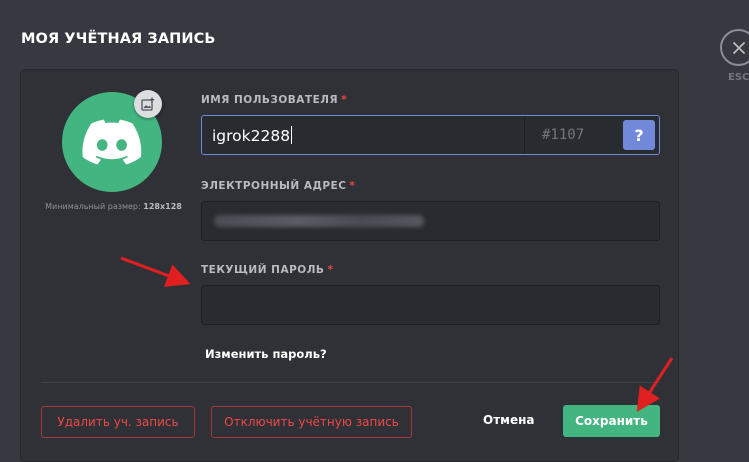 This screenshot has width=749, height=462. What do you see at coordinates (263, 270) in the screenshot?
I see `password-label-text: ТЕКУЩИЙ ПАРОЛЬ` at bounding box center [263, 270].